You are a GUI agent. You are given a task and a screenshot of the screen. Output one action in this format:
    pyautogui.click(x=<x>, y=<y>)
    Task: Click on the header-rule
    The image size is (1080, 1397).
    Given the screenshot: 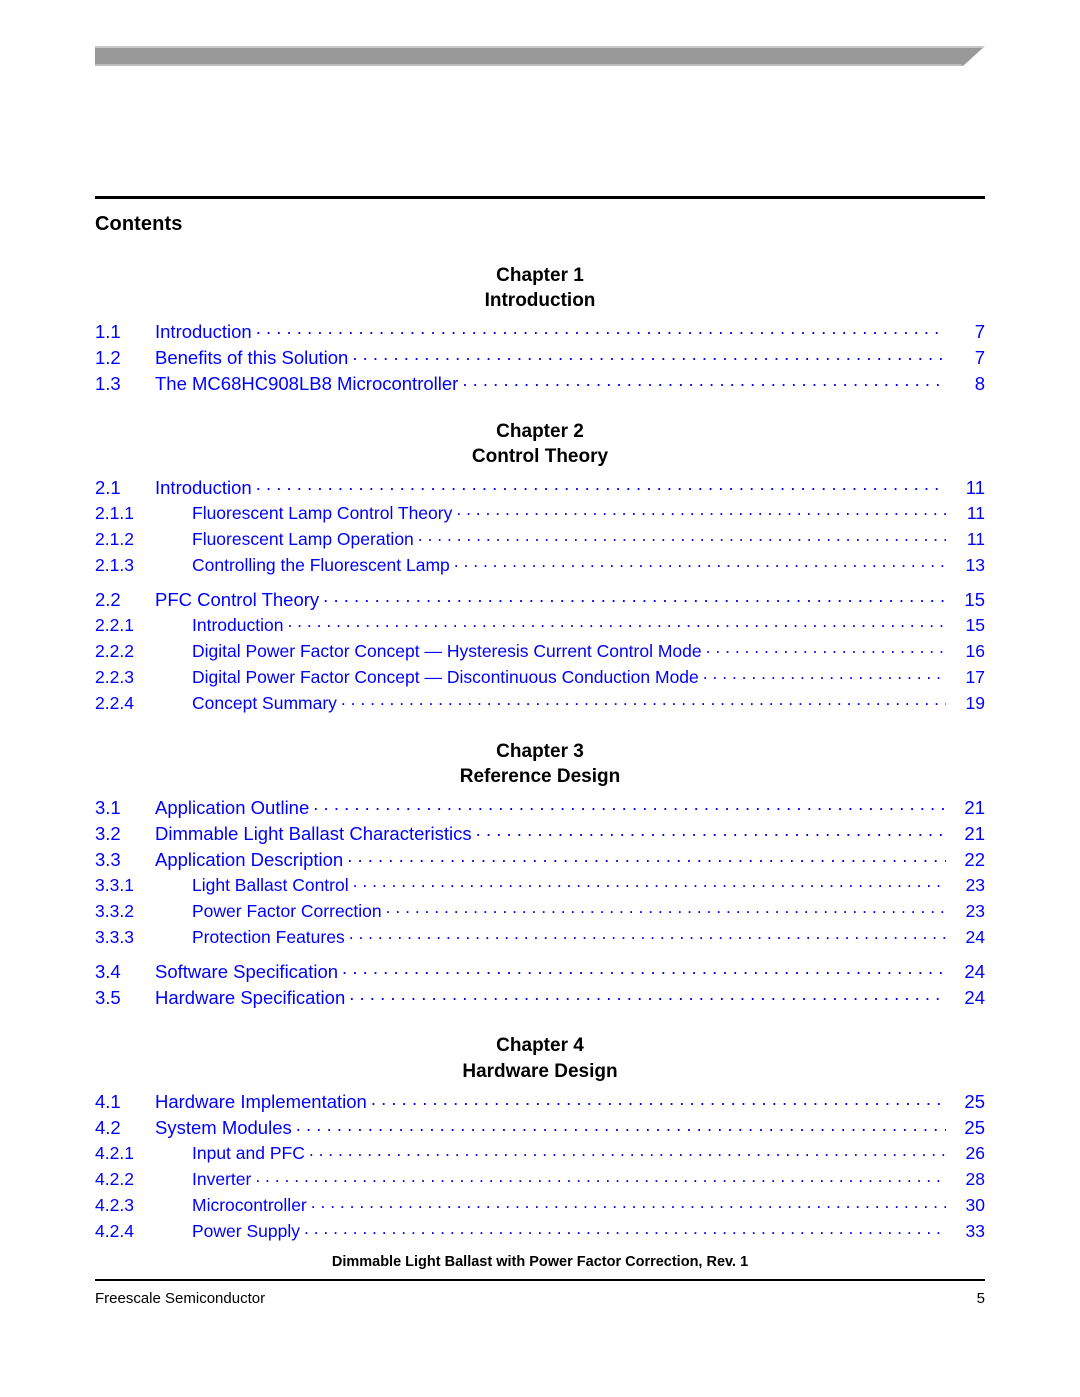 What is the action you would take?
    pyautogui.click(x=540, y=197)
    